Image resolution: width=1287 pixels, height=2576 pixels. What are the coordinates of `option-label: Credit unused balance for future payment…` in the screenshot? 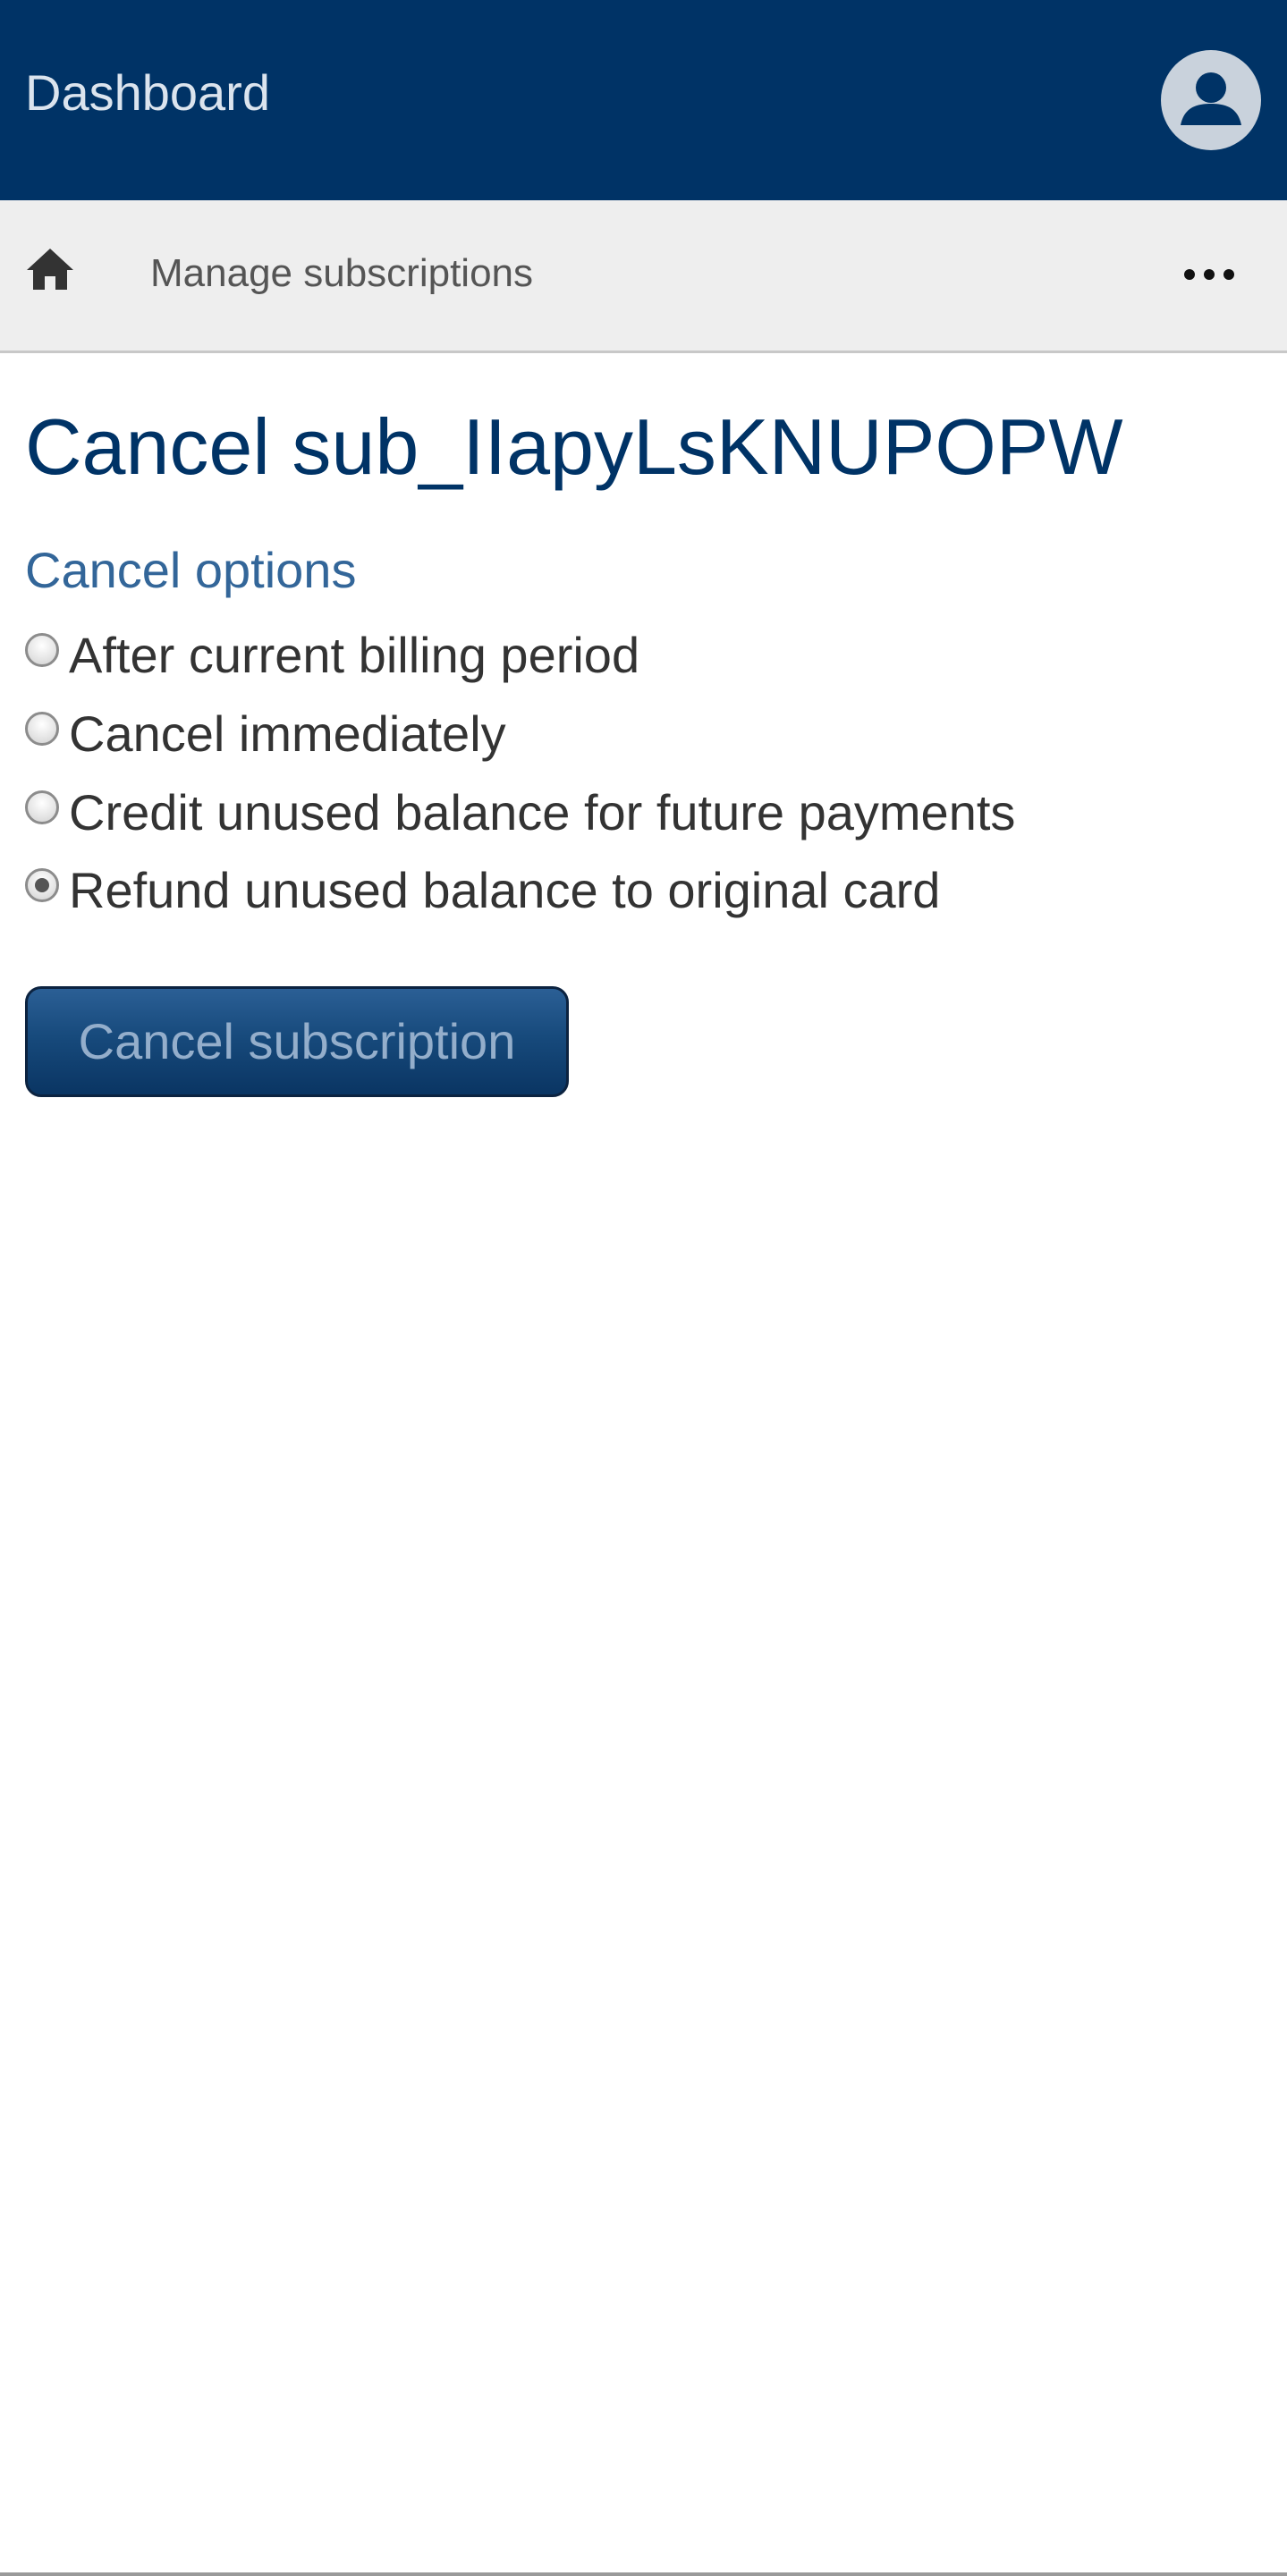 It's located at (542, 812).